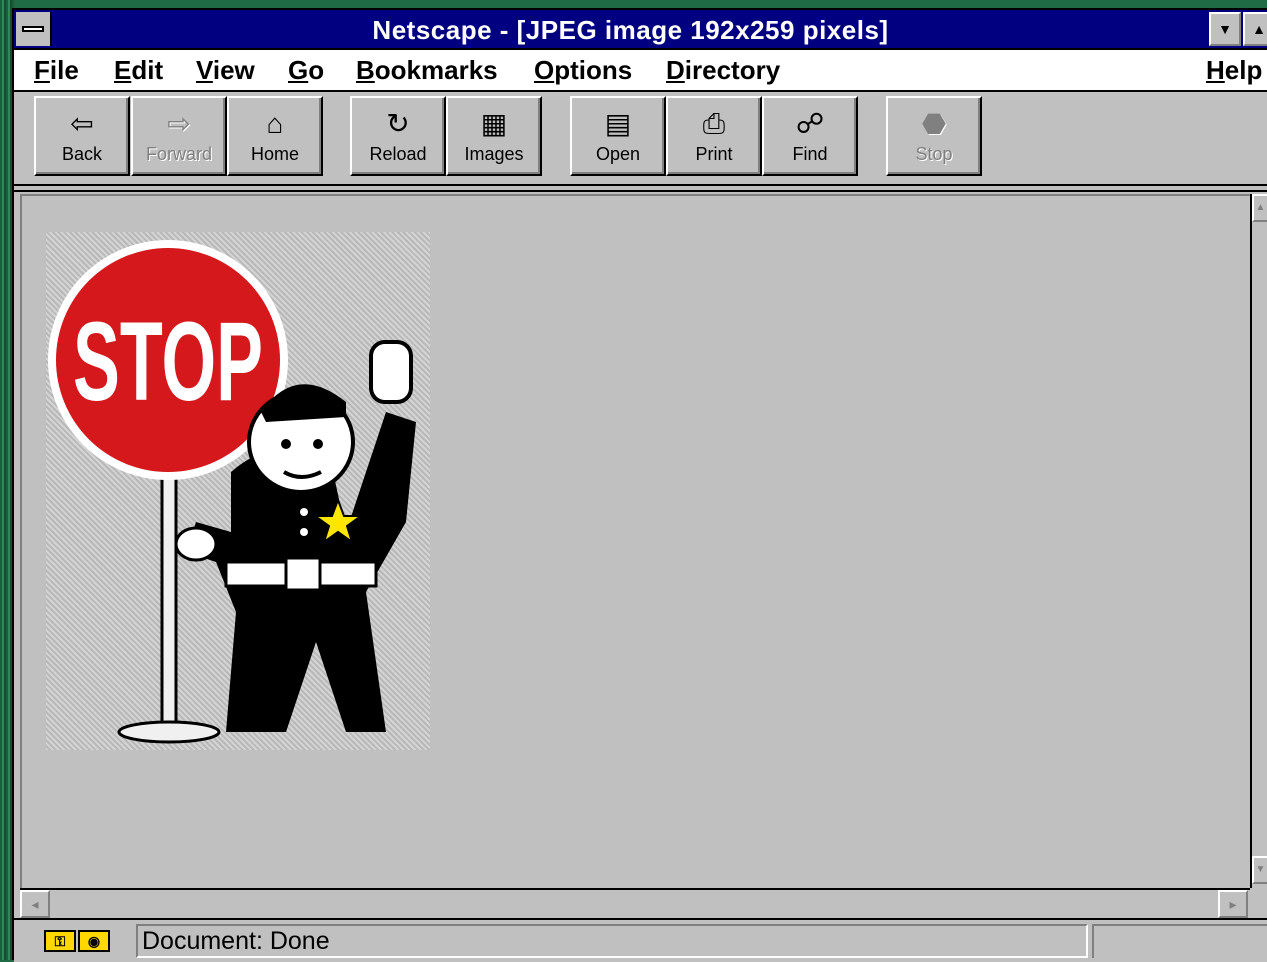 The image size is (1267, 962). I want to click on stop-button: ⬣ Stop, so click(934, 136).